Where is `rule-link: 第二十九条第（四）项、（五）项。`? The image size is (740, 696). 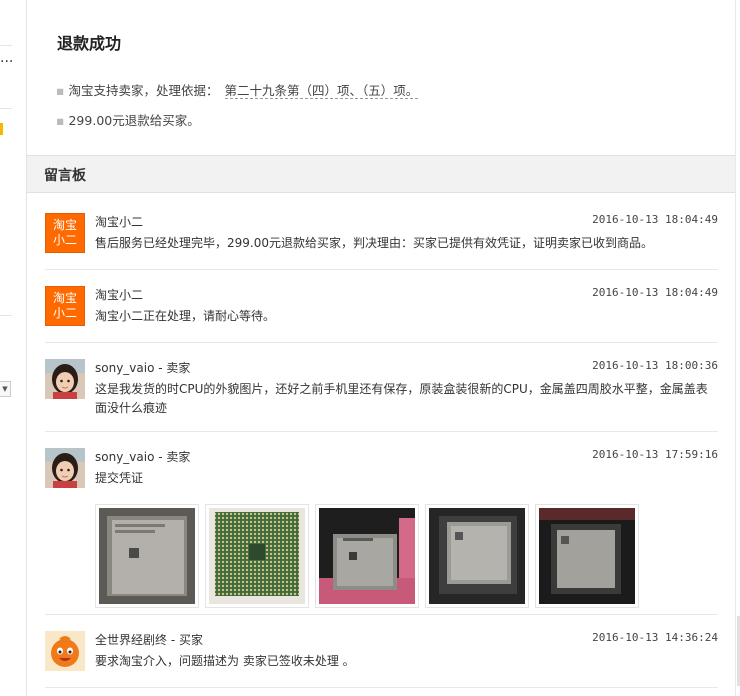 rule-link: 第二十九条第（四）项、（五）项。 is located at coordinates (321, 91).